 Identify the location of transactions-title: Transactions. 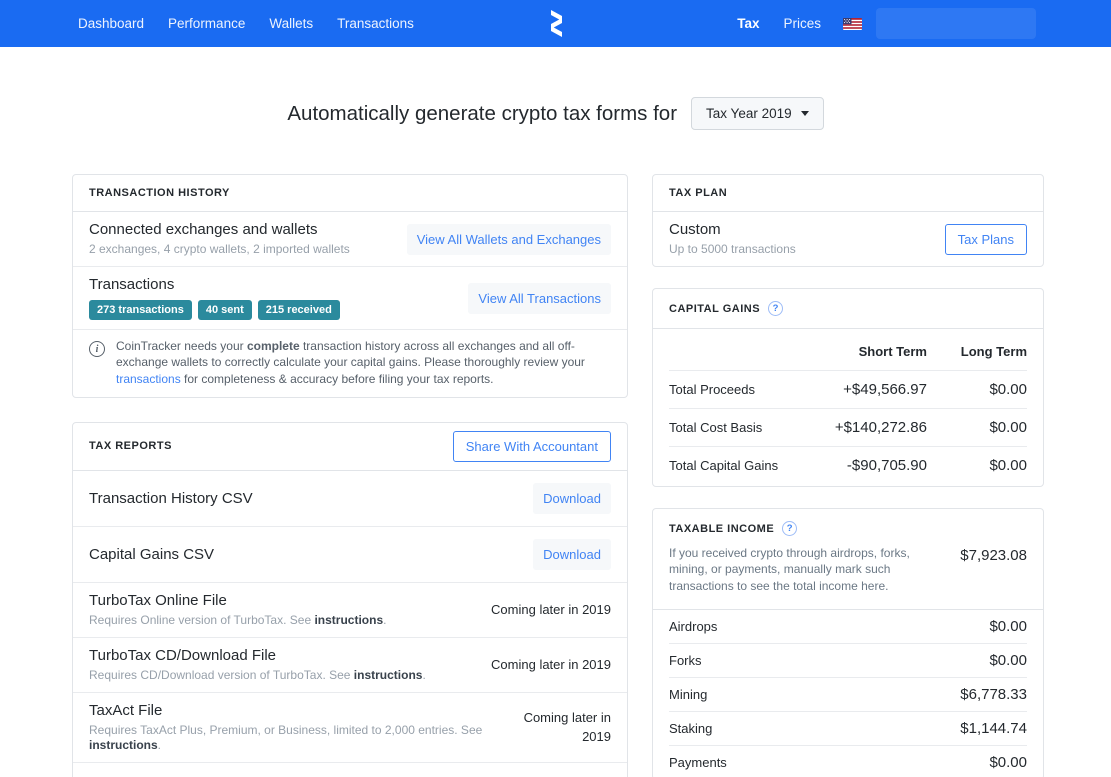
(132, 284).